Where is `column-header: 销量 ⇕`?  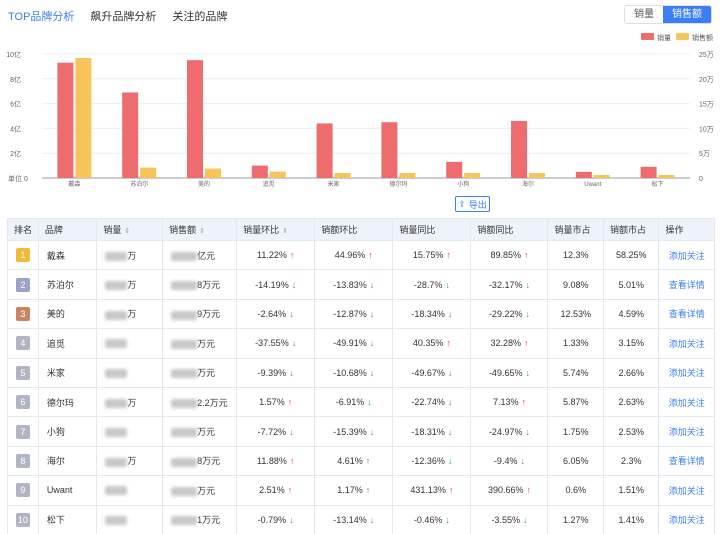
column-header: 销量 ⇕ is located at coordinates (130, 229).